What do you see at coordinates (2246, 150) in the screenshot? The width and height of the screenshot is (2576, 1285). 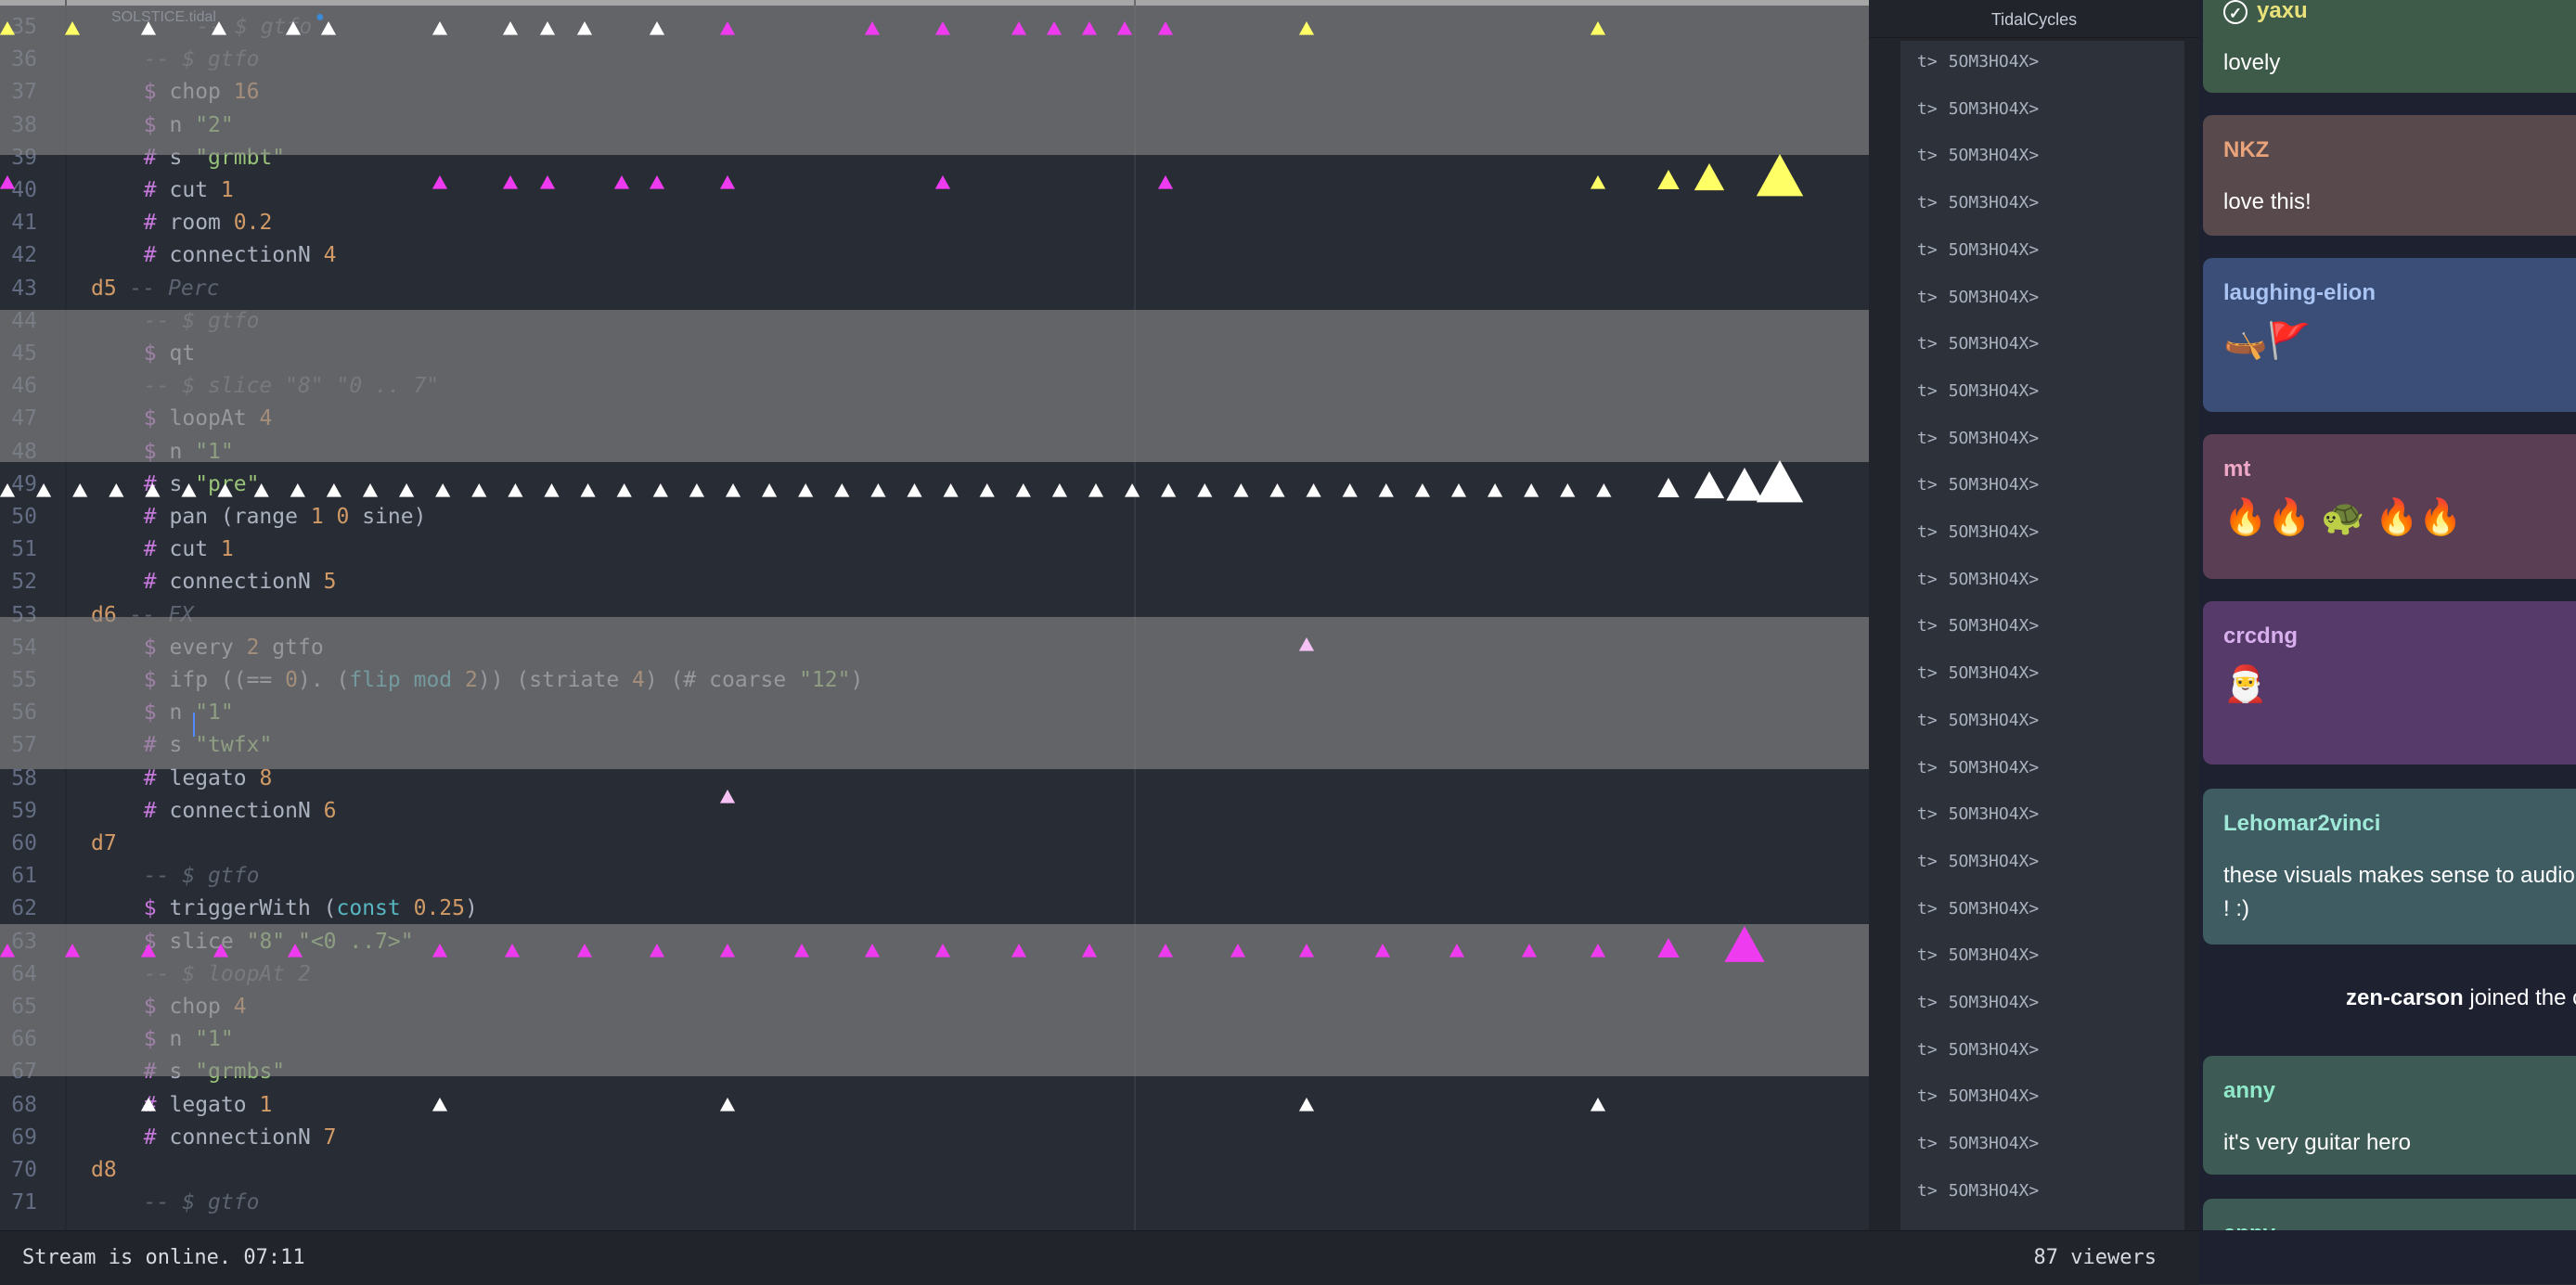 I see `chat-username: NKZ` at bounding box center [2246, 150].